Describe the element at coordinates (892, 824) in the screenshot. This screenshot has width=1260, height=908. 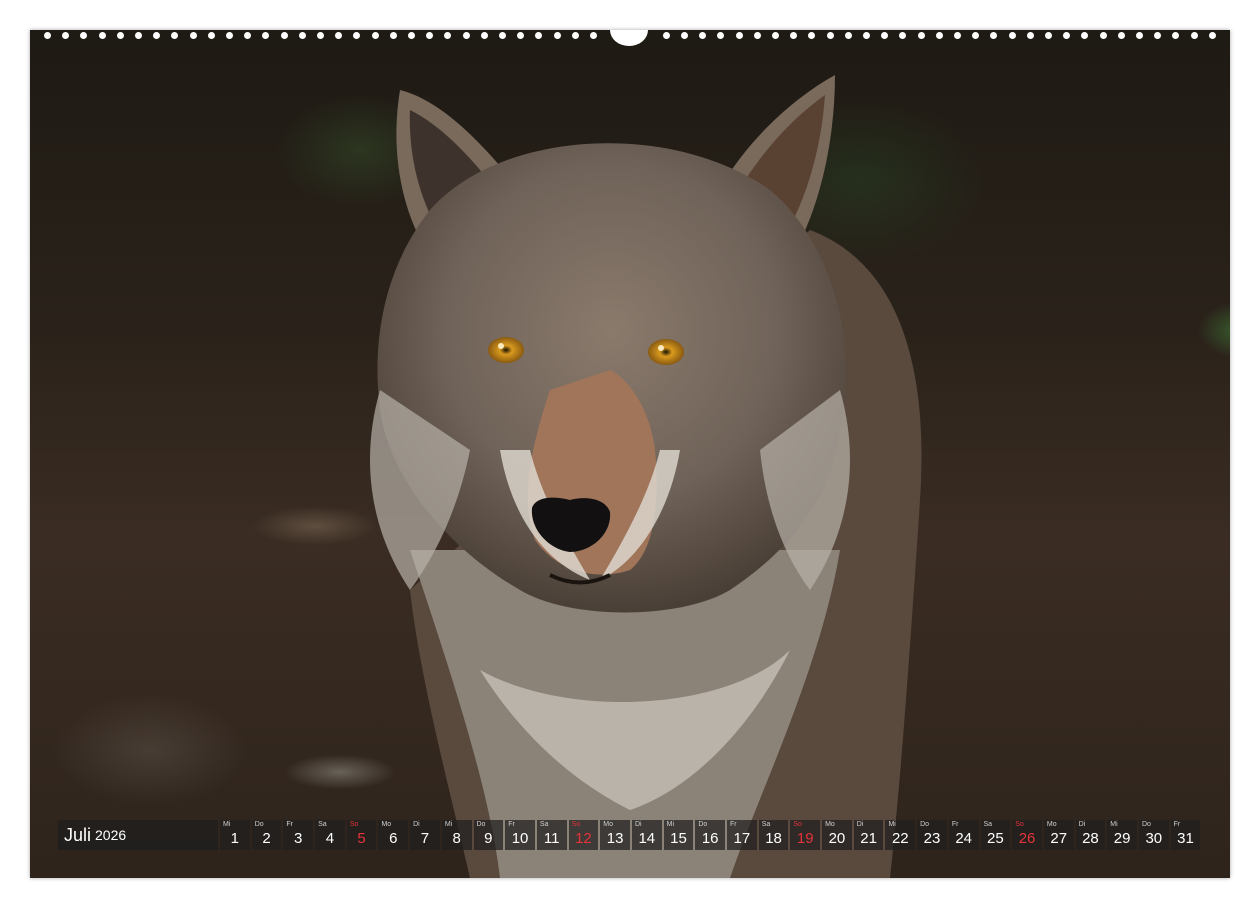
I see `weekday-label: Mi` at that location.